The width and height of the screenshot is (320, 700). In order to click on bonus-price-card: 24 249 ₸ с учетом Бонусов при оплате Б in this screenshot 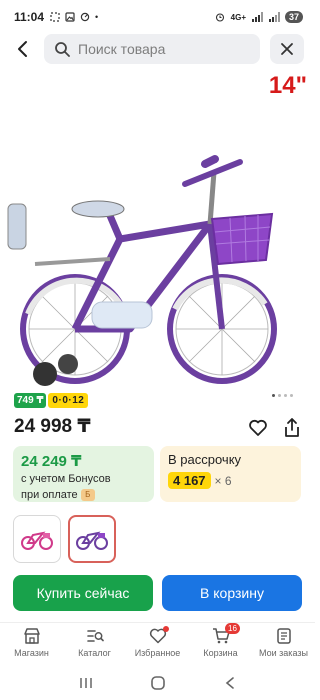, I will do `click(83, 474)`.